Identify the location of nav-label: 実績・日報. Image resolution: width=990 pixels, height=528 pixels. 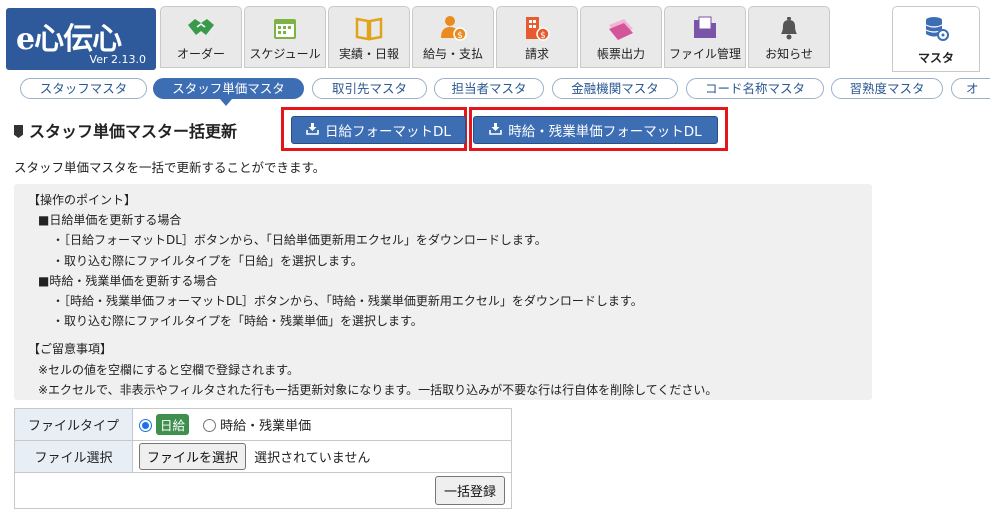
(368, 54).